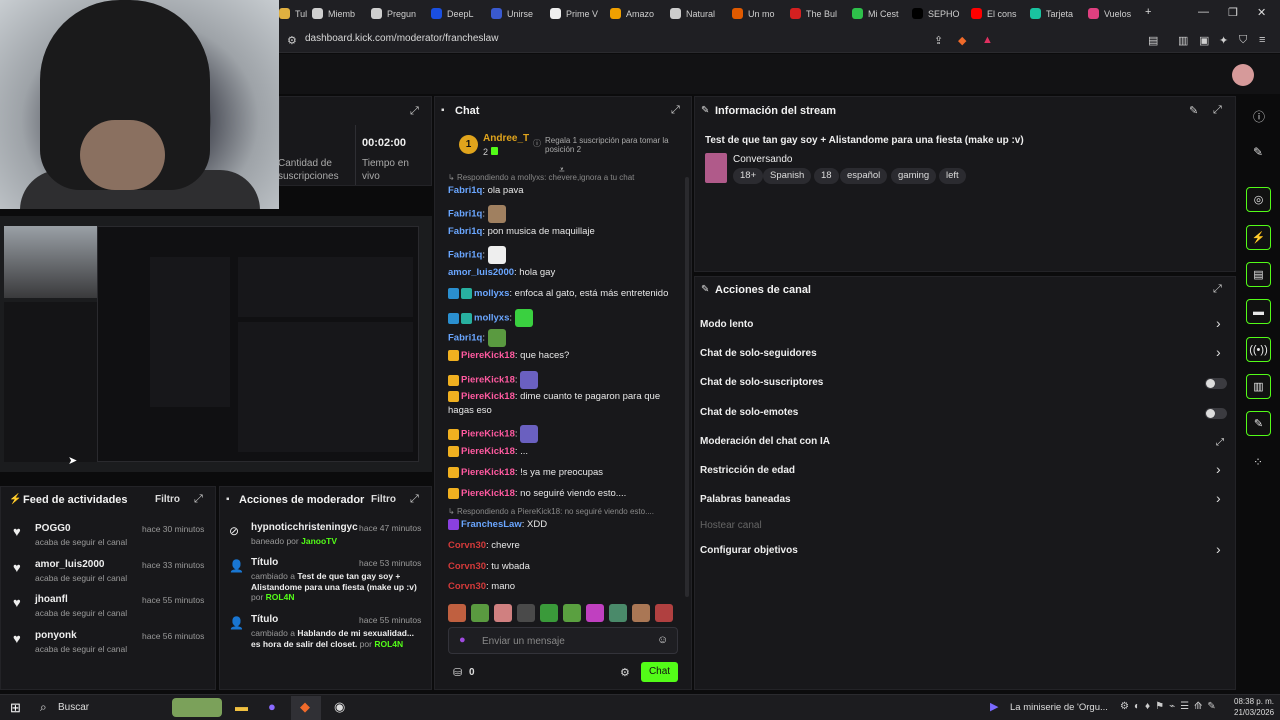  Describe the element at coordinates (748, 176) in the screenshot. I see `stream-tag: 18+` at that location.